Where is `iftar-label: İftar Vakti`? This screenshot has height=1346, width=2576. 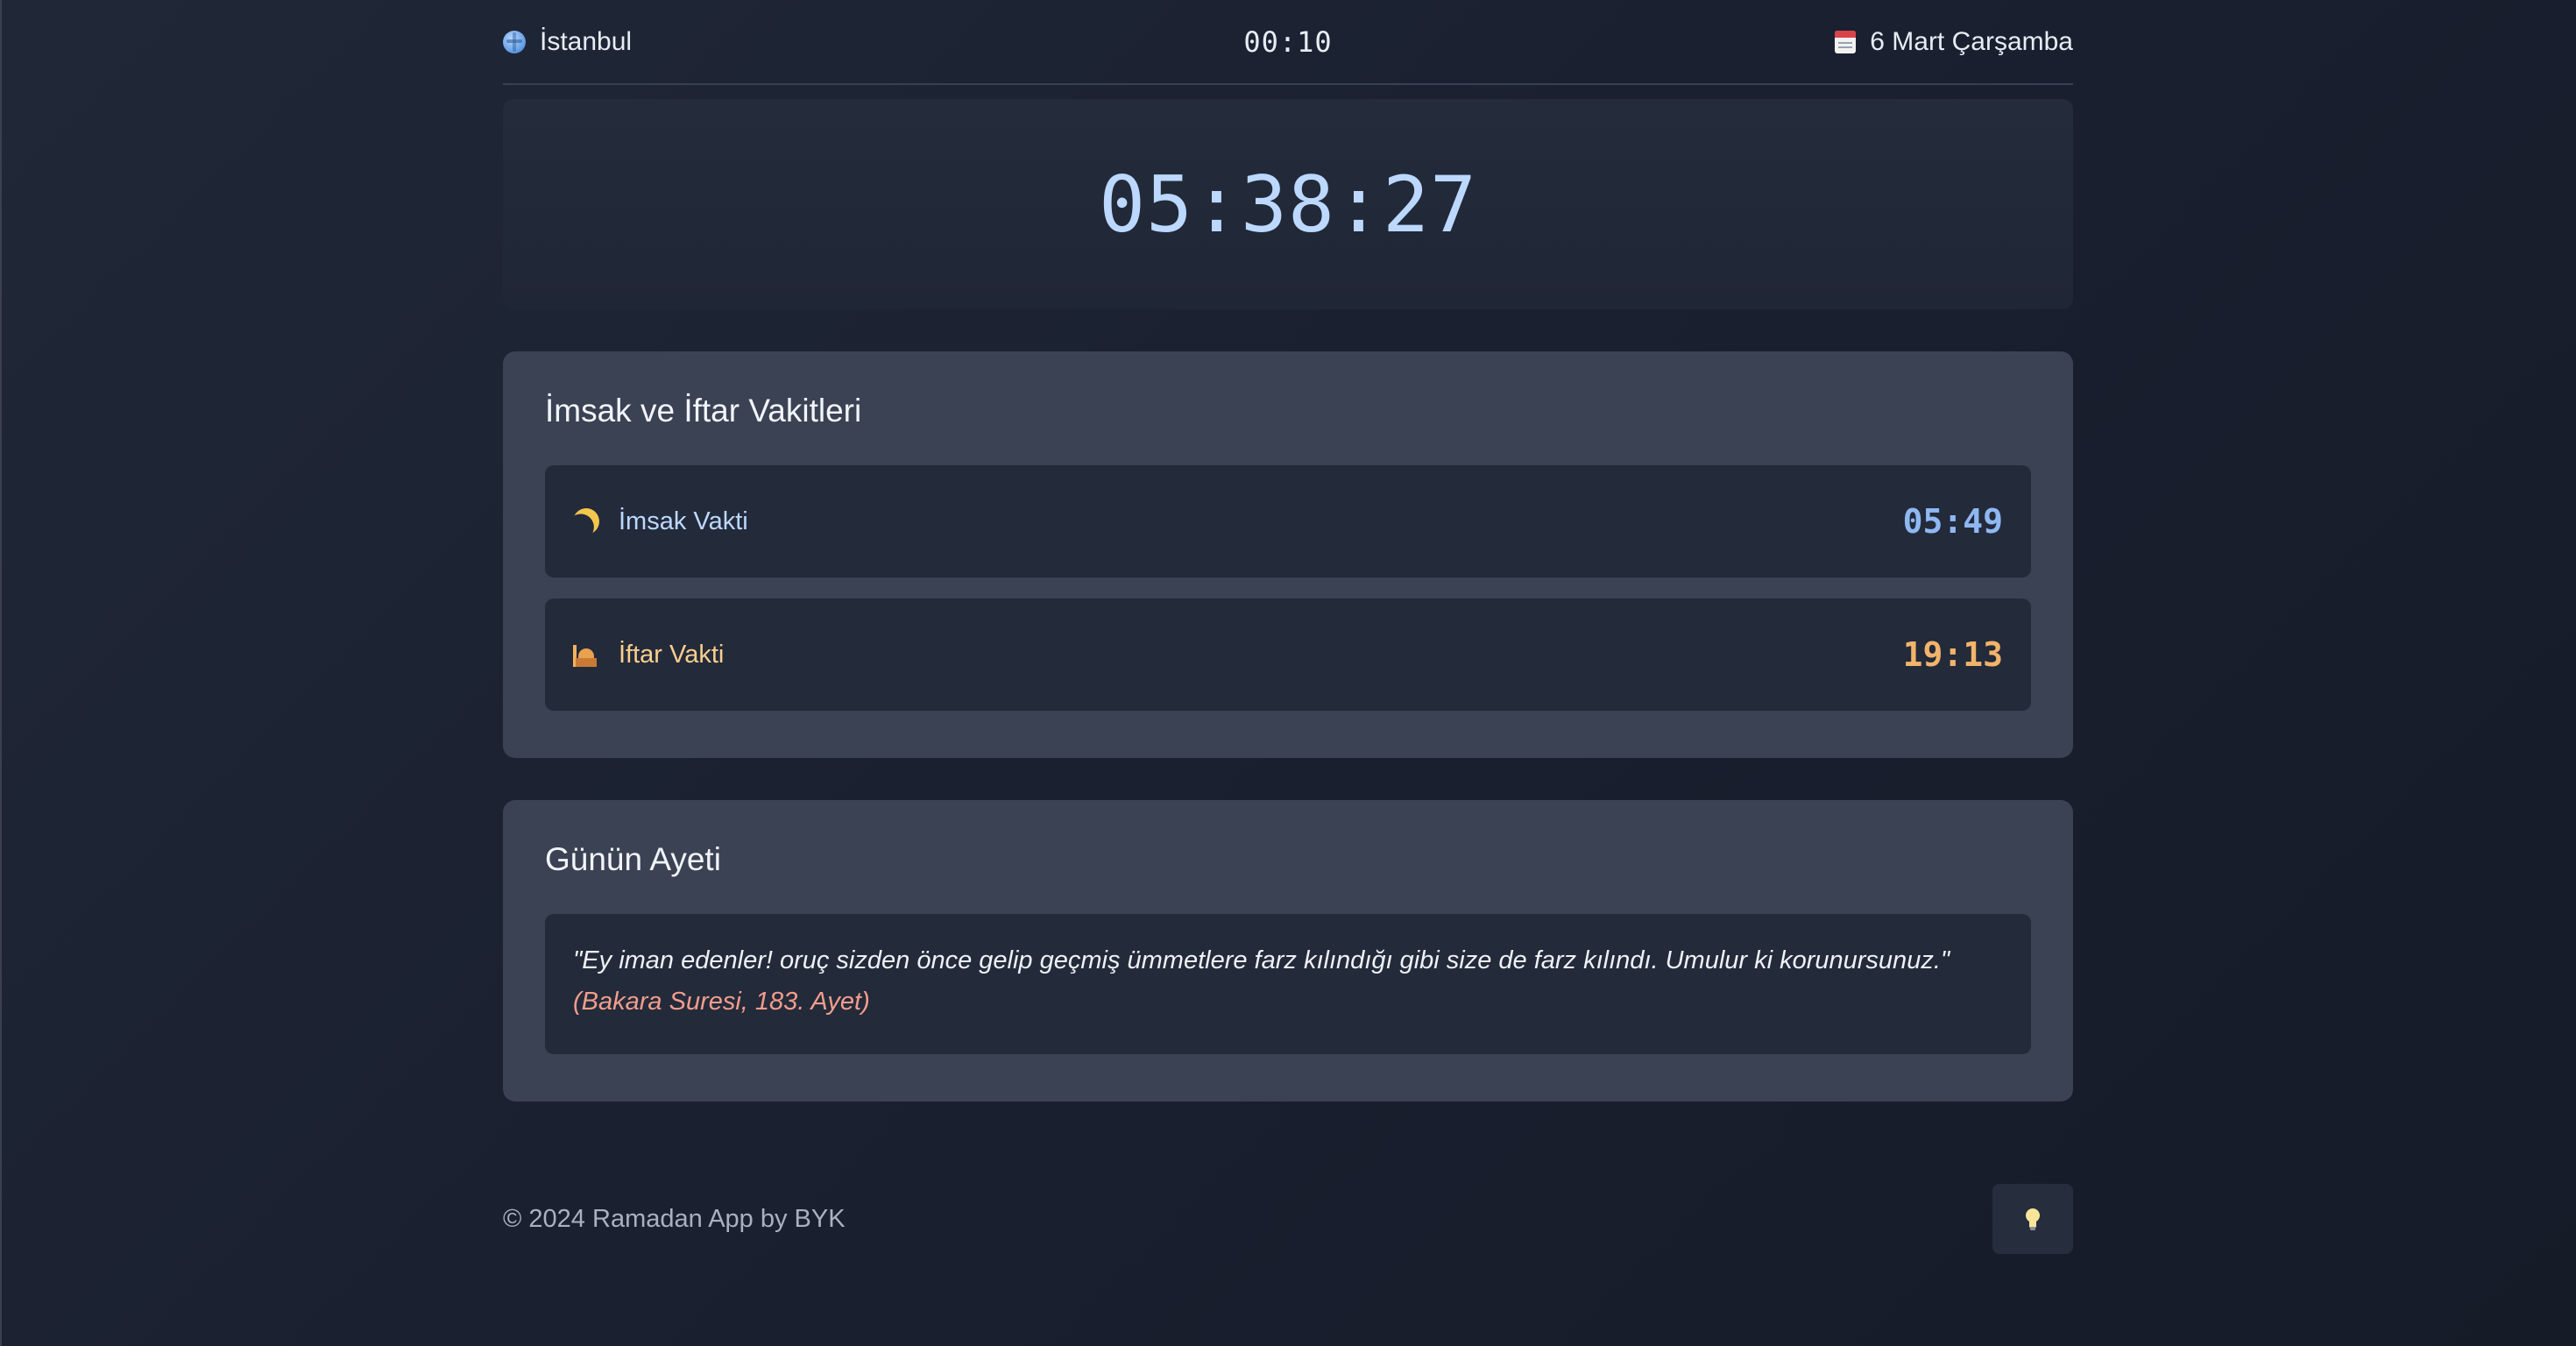
iftar-label: İftar Vakti is located at coordinates (672, 654).